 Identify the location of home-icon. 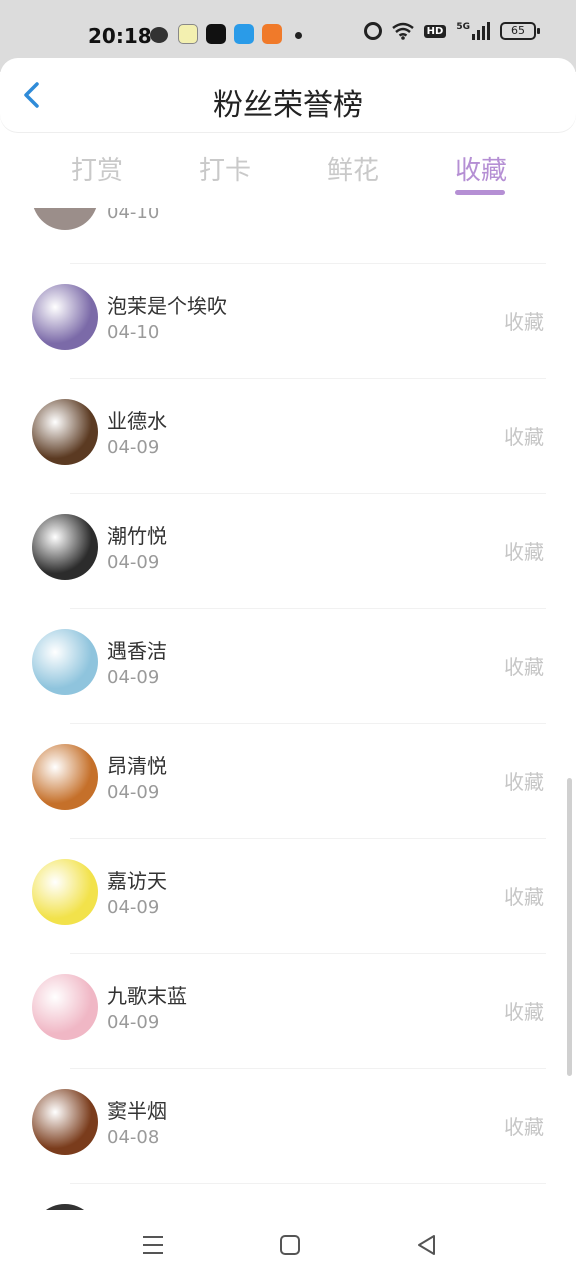
(290, 1245).